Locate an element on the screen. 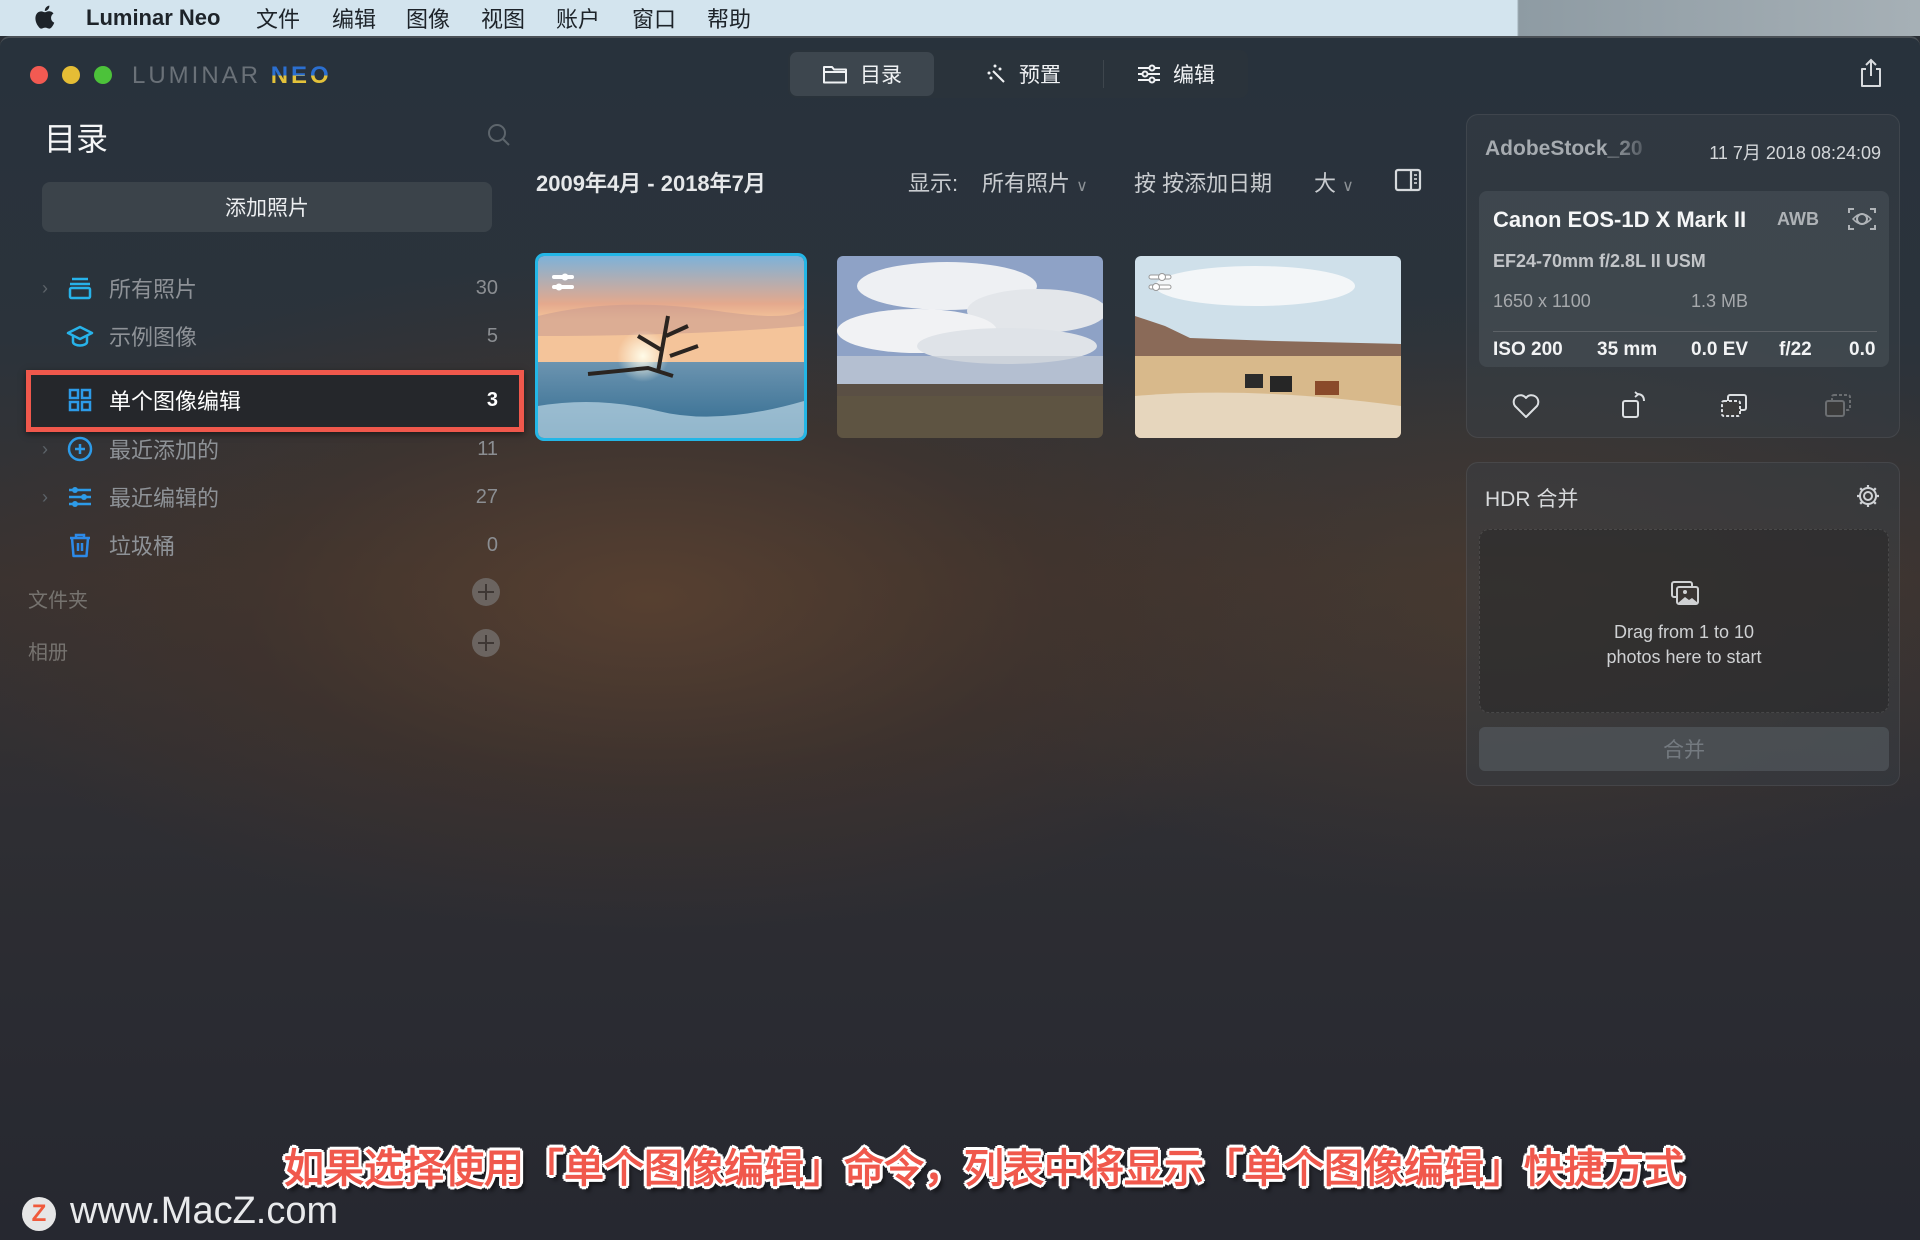  tutorial-caption: 如果选择使用「单个图像编辑」命令，列表中将显示「单个图像编辑」快捷方式 is located at coordinates (984, 1169).